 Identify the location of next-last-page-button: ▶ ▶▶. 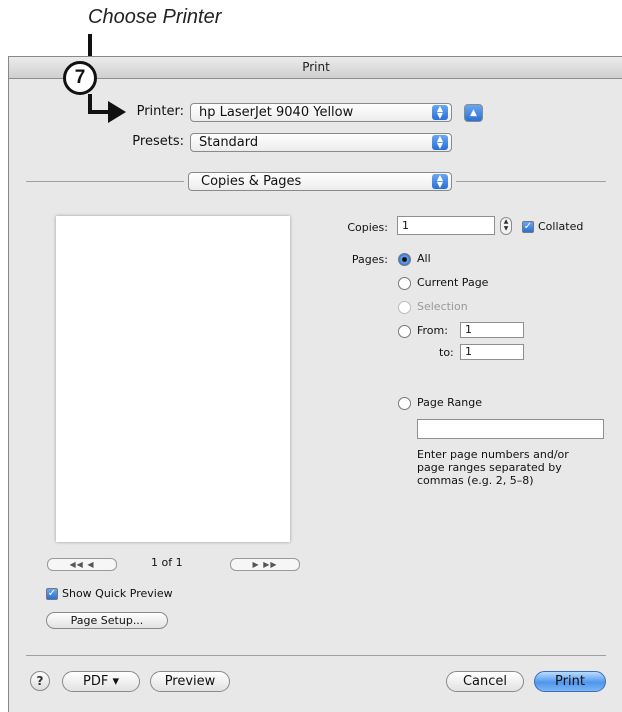
(265, 564).